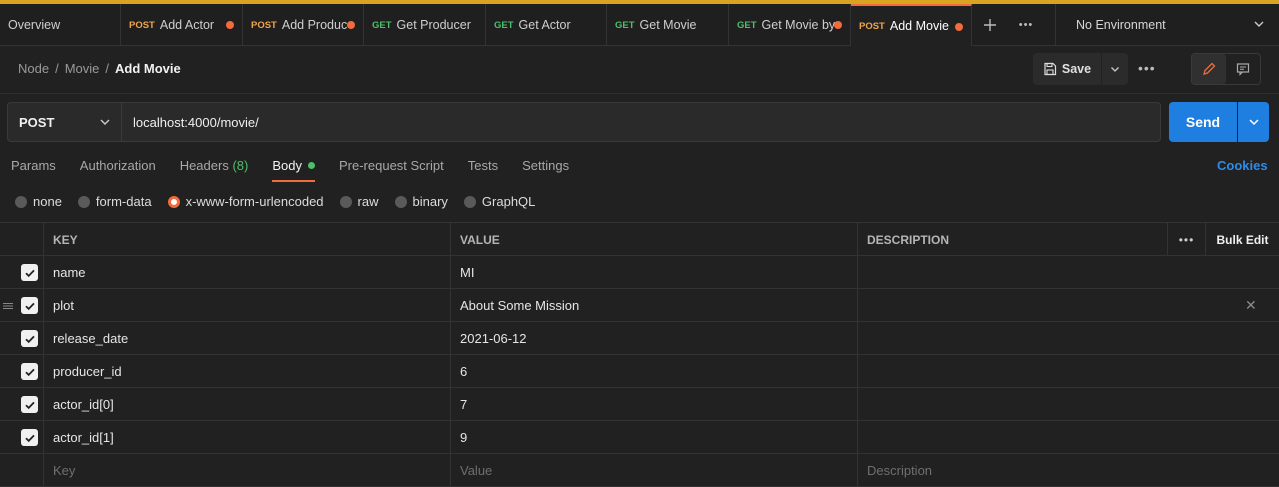 This screenshot has width=1279, height=487. I want to click on bulk-edit-button: Bulk Edit, so click(1242, 239).